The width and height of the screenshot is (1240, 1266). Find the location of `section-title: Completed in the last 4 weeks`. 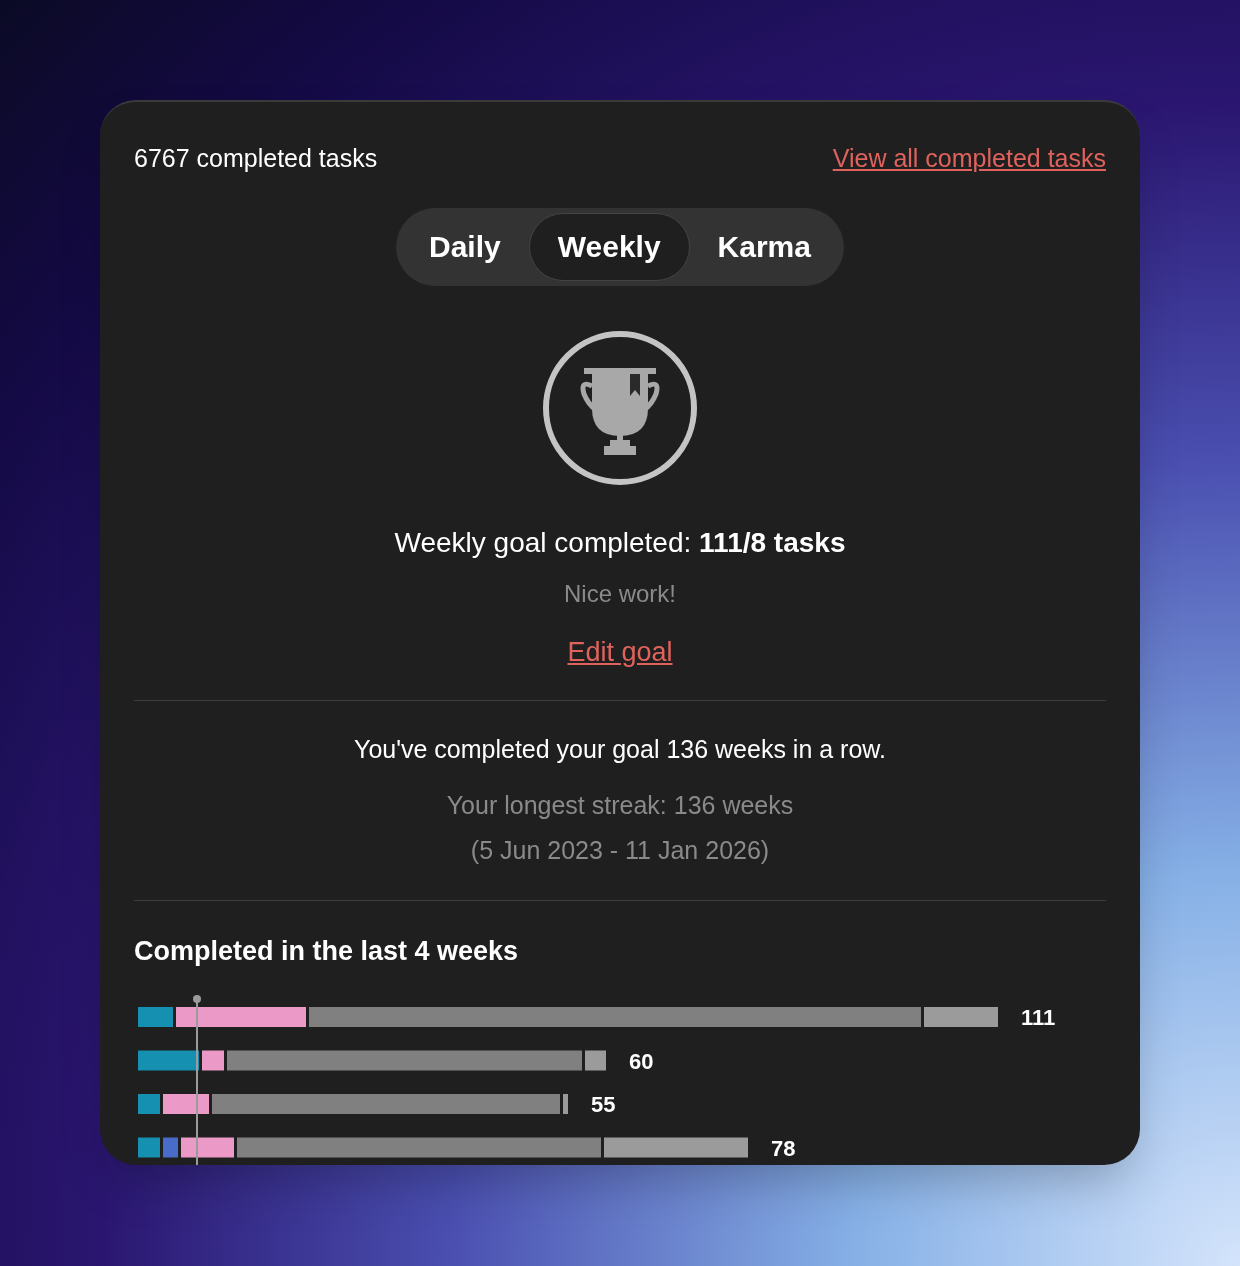

section-title: Completed in the last 4 weeks is located at coordinates (327, 951).